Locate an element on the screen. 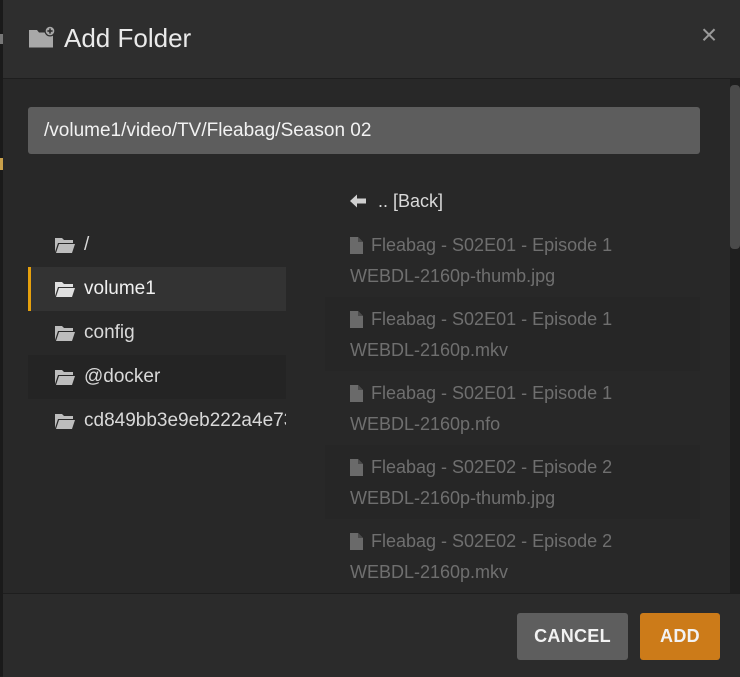  back-button: .. [Back] is located at coordinates (512, 201).